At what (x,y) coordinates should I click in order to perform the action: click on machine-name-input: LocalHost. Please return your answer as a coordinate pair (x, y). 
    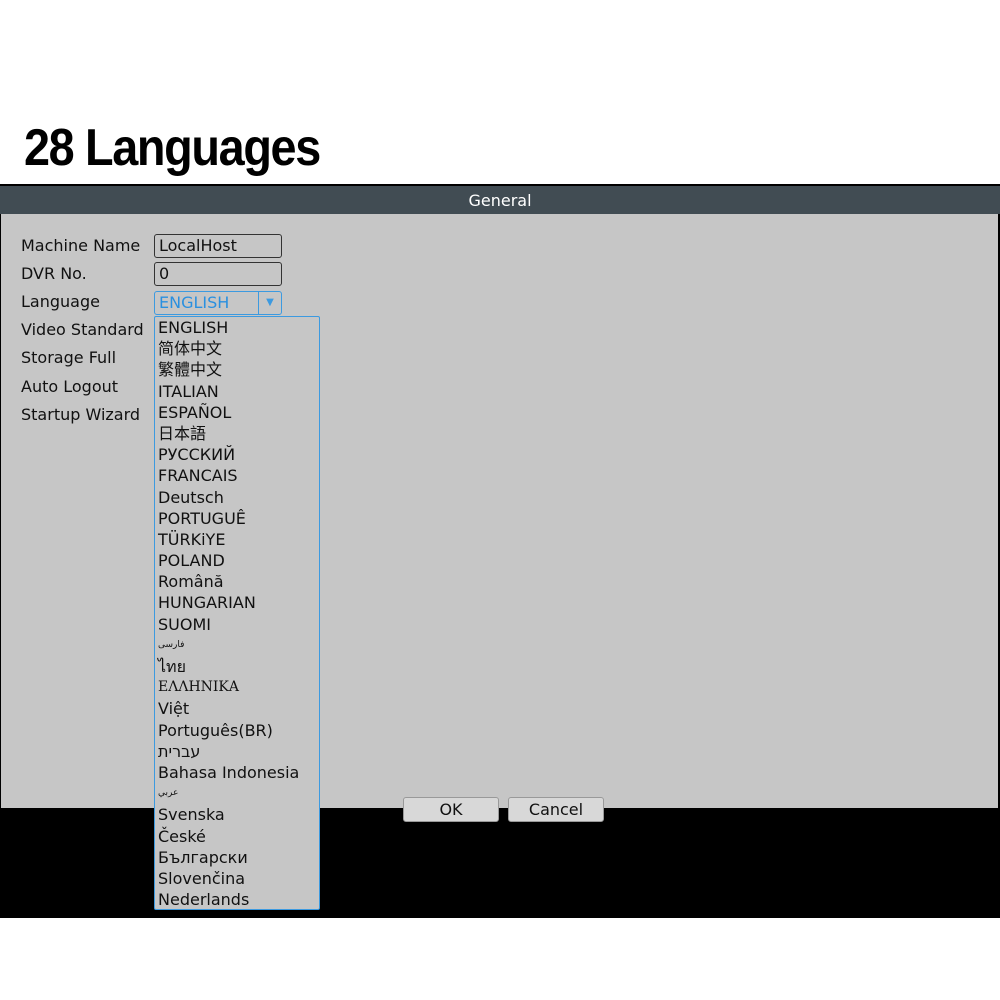
    Looking at the image, I should click on (218, 246).